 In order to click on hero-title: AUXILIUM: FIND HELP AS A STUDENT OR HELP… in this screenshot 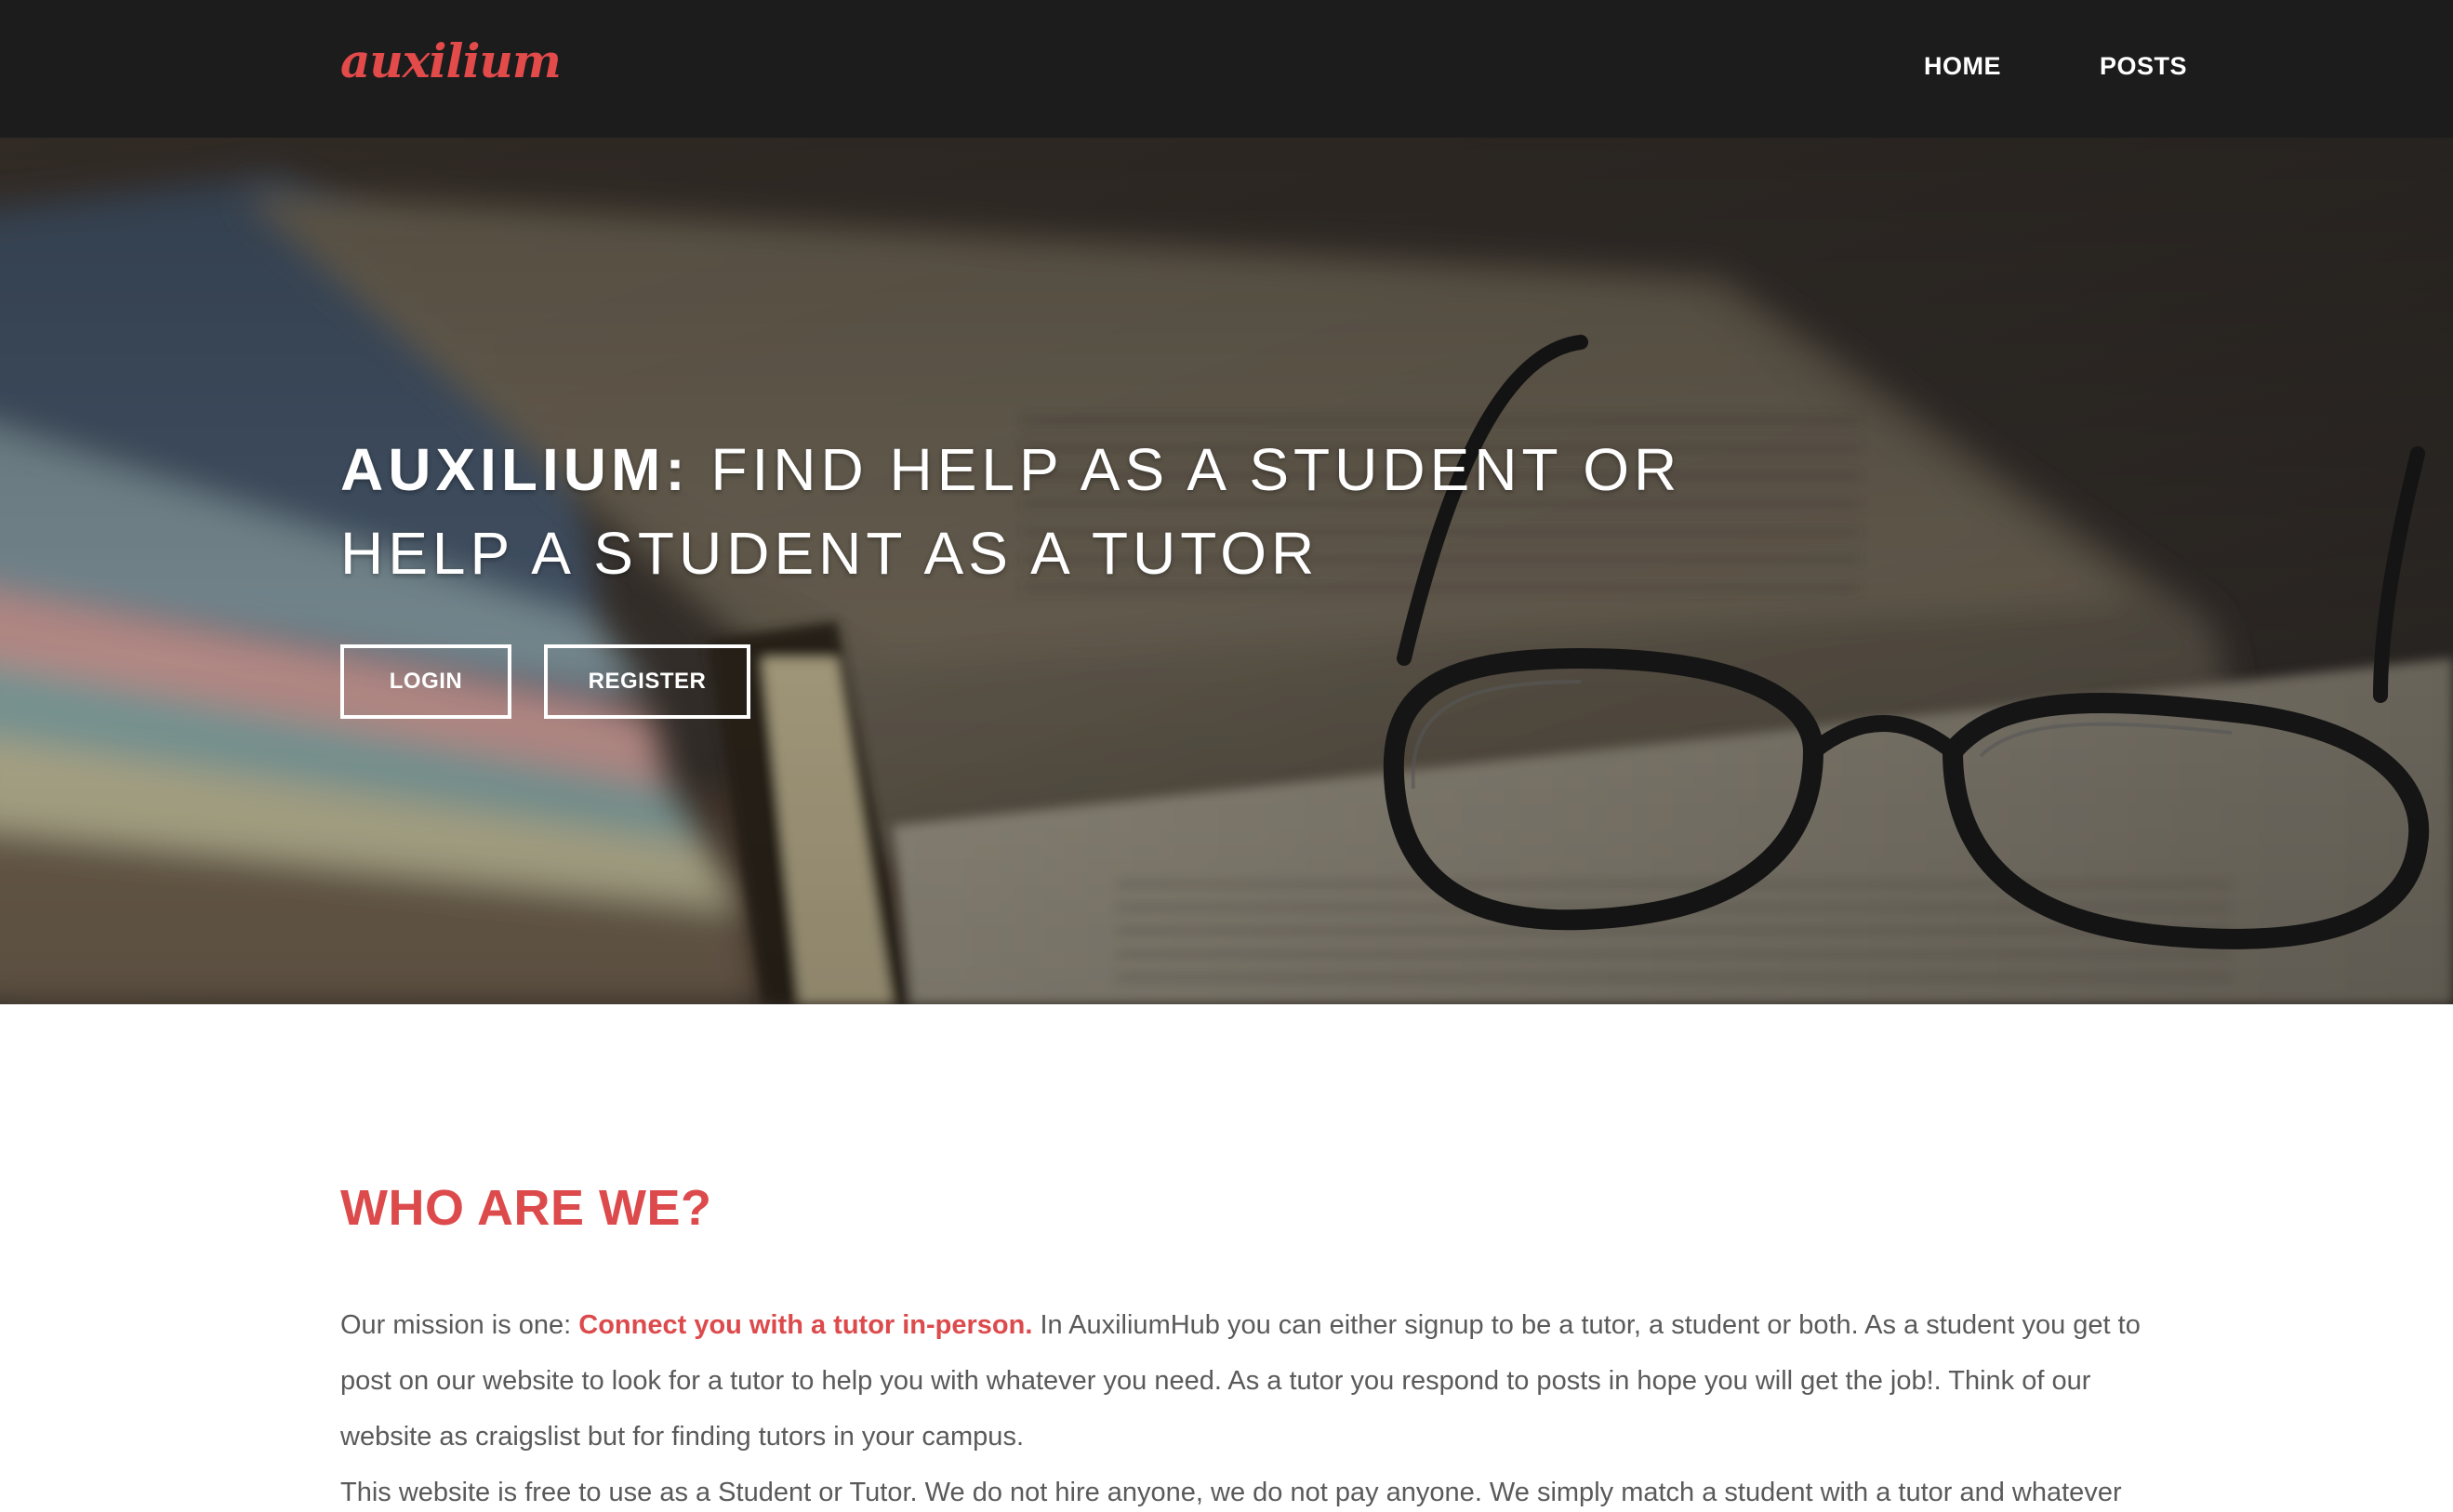, I will do `click(1037, 511)`.